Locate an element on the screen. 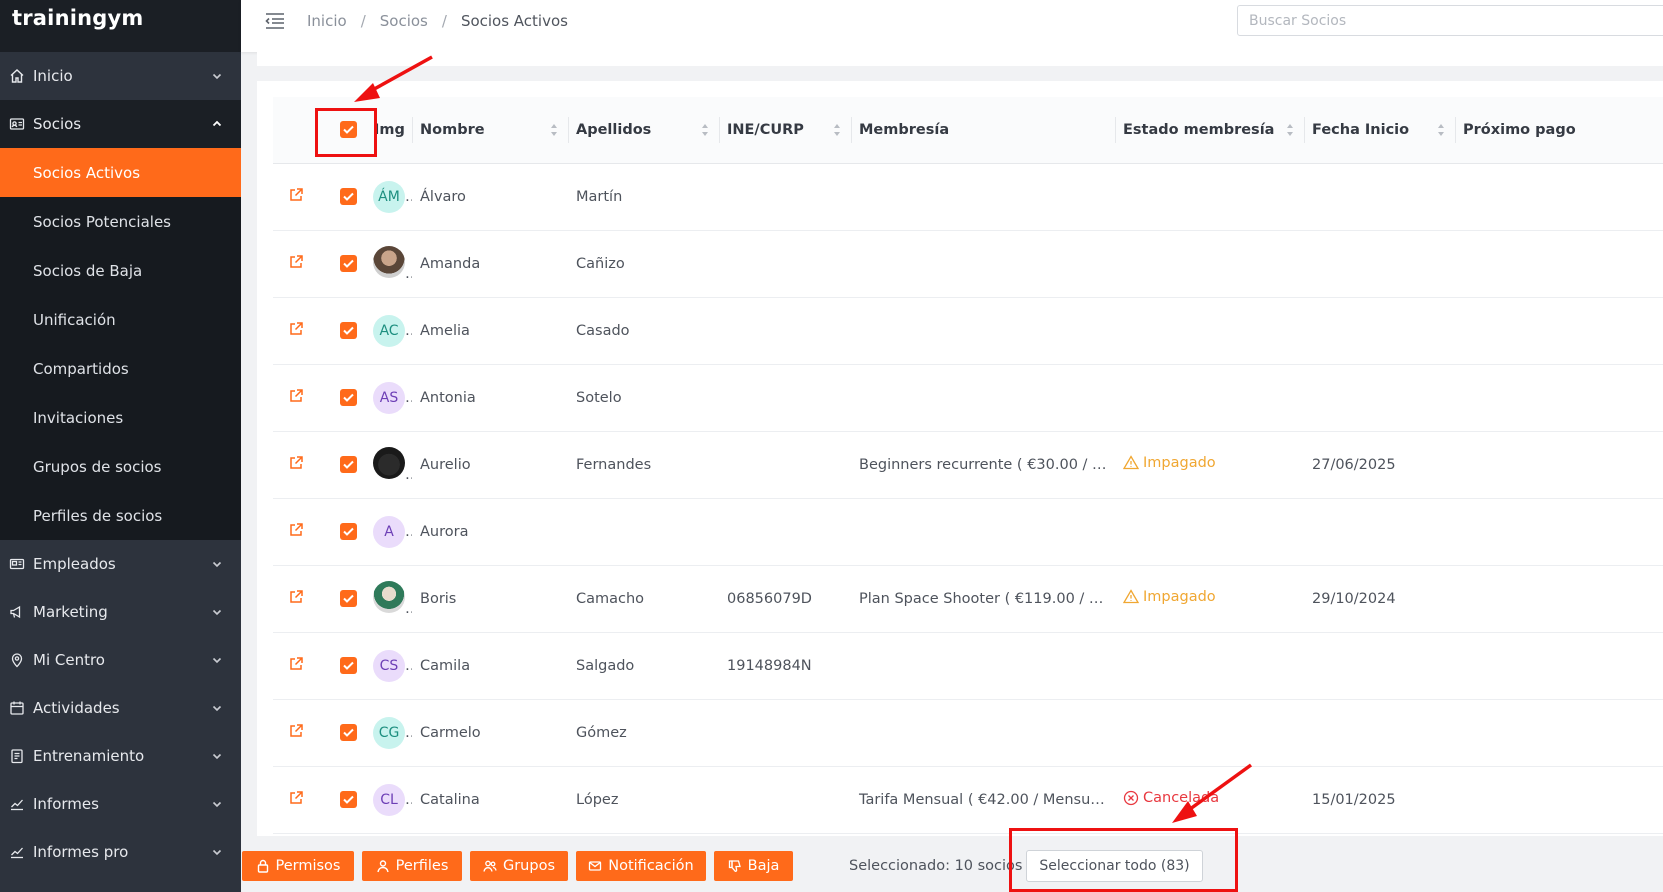 Image resolution: width=1663 pixels, height=892 pixels. table-row: CG Carmelo Gómez is located at coordinates (968, 733).